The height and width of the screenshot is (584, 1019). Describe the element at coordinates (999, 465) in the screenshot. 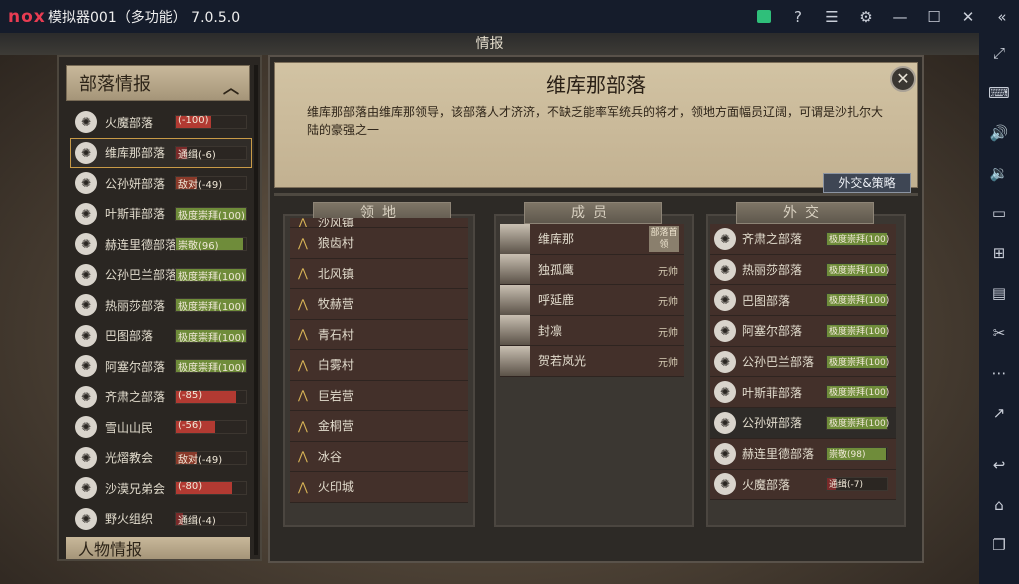

I see `back-icon: ↩` at that location.